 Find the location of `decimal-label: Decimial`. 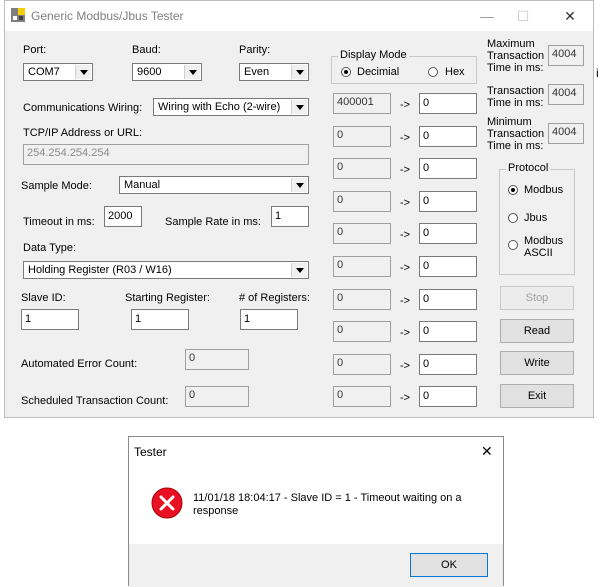

decimal-label: Decimial is located at coordinates (378, 72).